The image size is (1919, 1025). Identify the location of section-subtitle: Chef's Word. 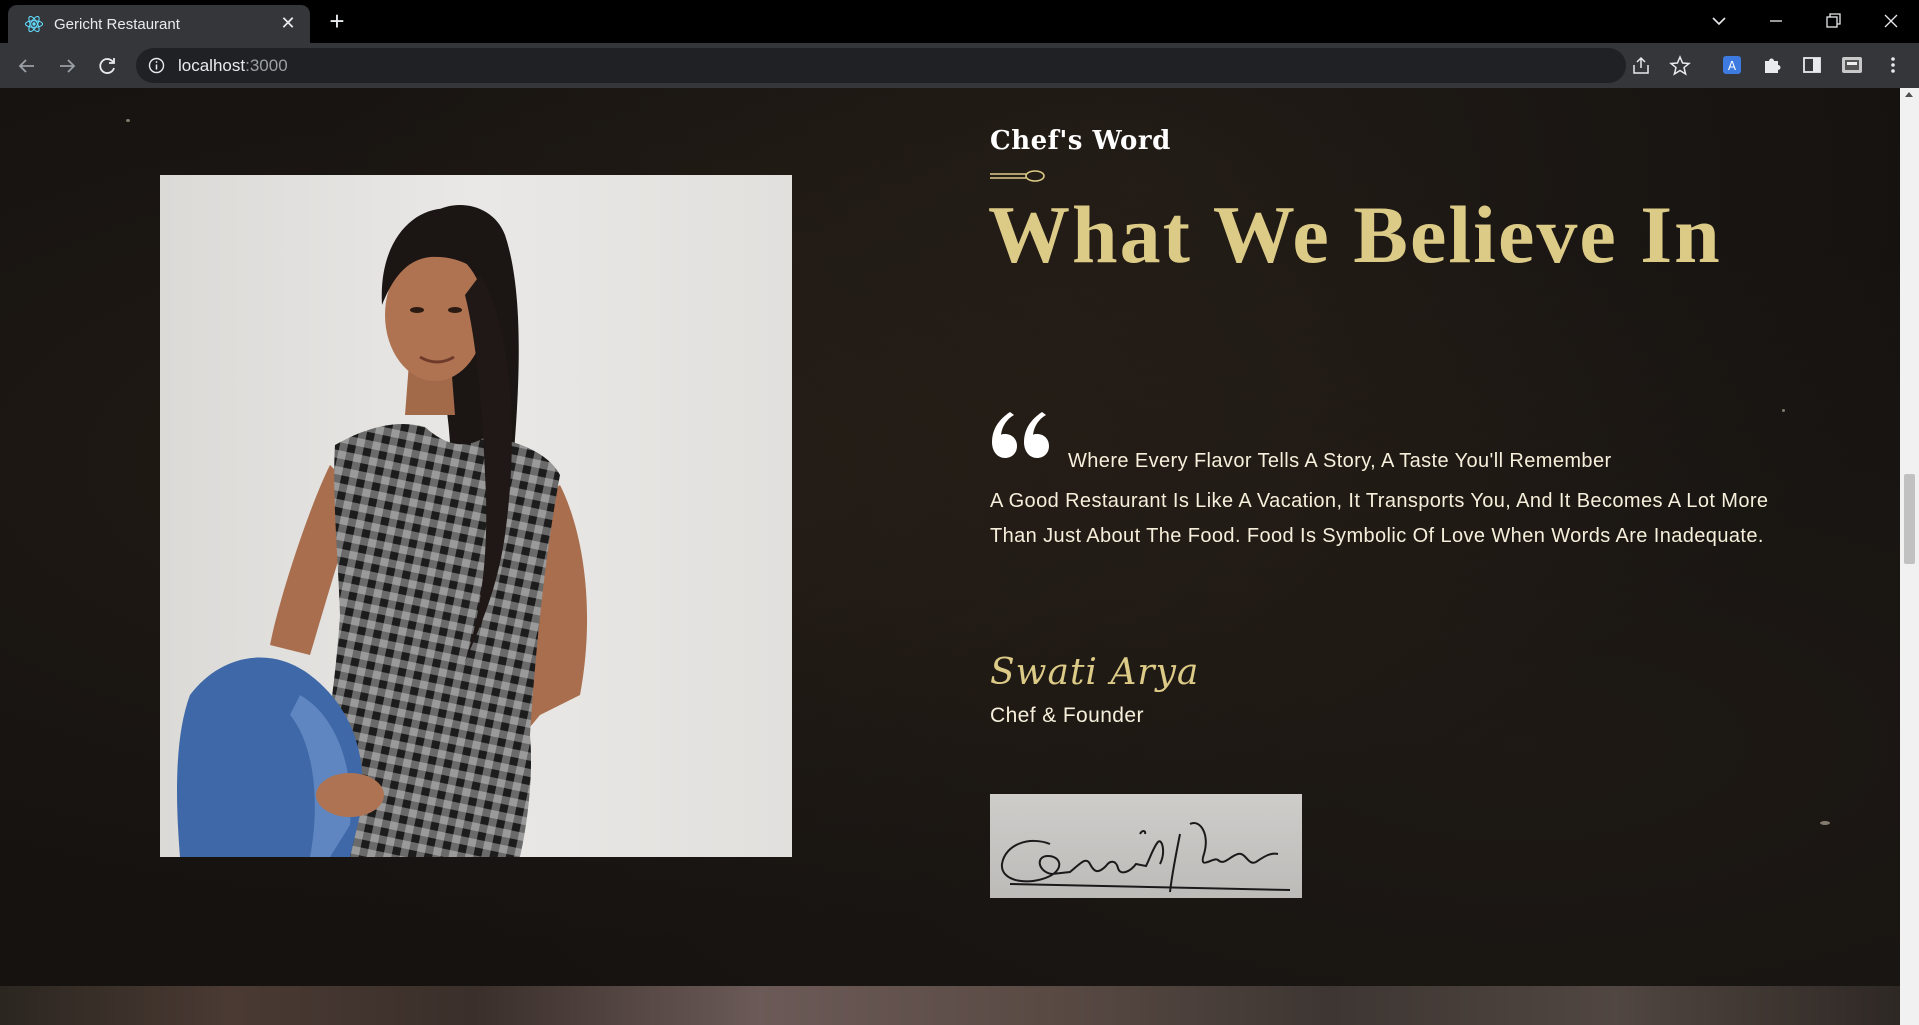
(1080, 141).